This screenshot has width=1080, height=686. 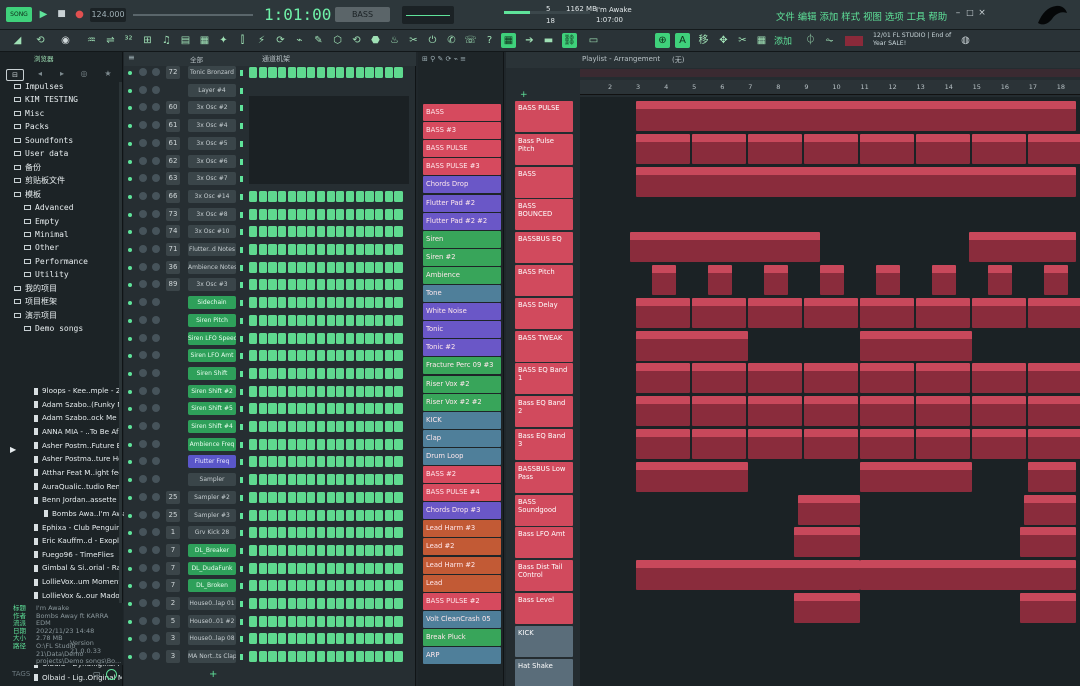 I want to click on tool-icon-20: ✆, so click(x=451, y=40).